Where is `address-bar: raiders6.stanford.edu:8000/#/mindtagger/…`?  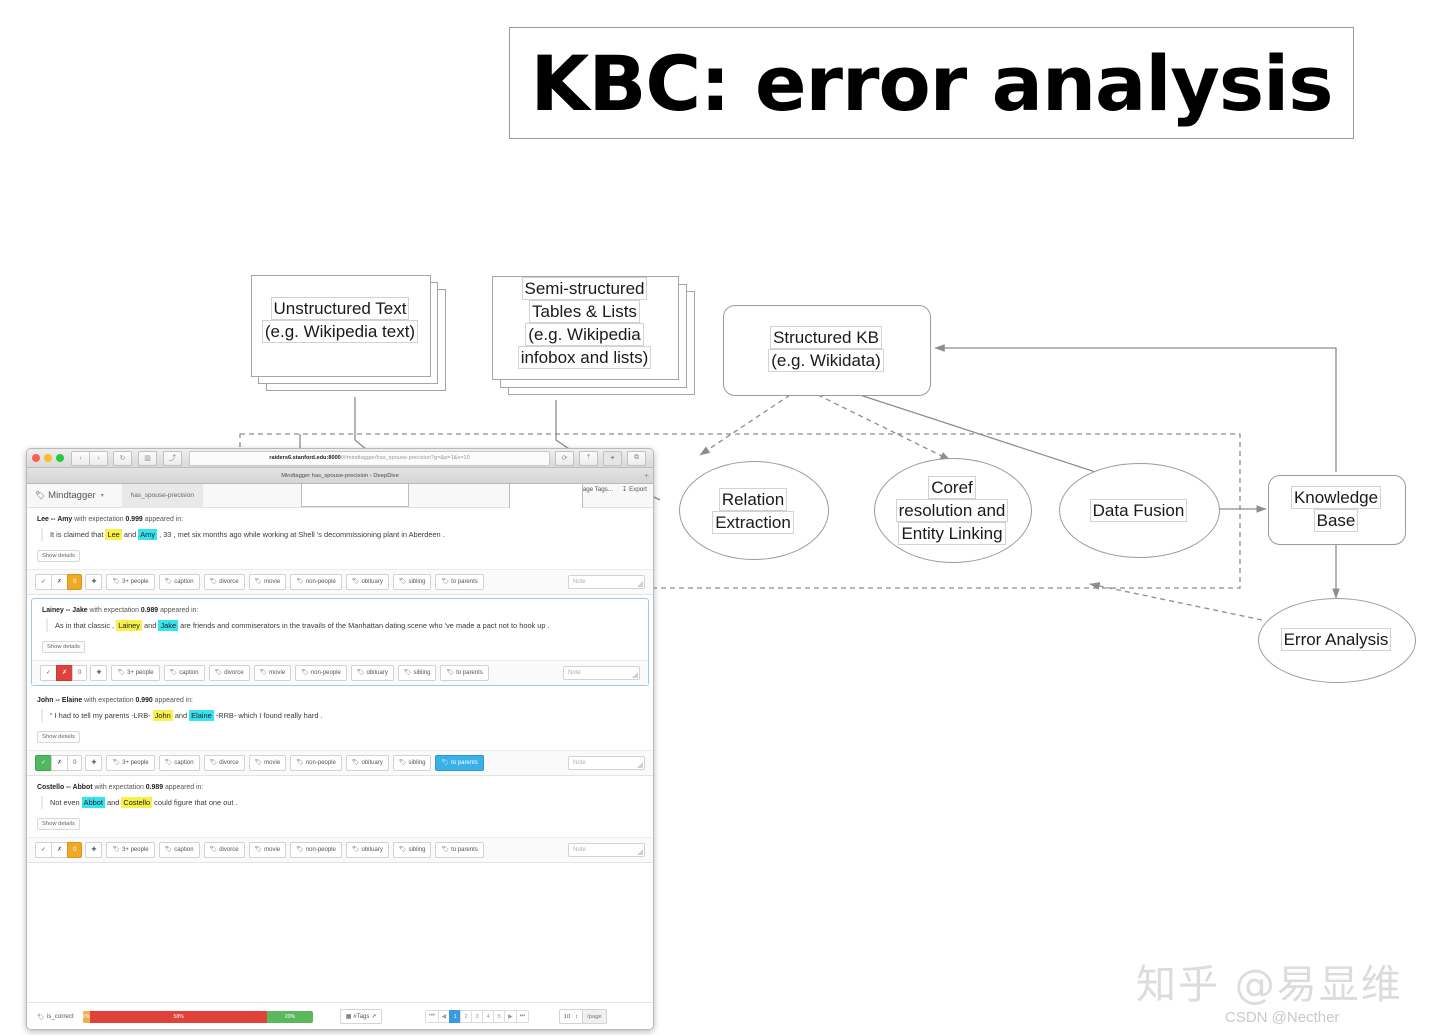
address-bar: raiders6.stanford.edu:8000/#/mindtagger/… is located at coordinates (369, 458).